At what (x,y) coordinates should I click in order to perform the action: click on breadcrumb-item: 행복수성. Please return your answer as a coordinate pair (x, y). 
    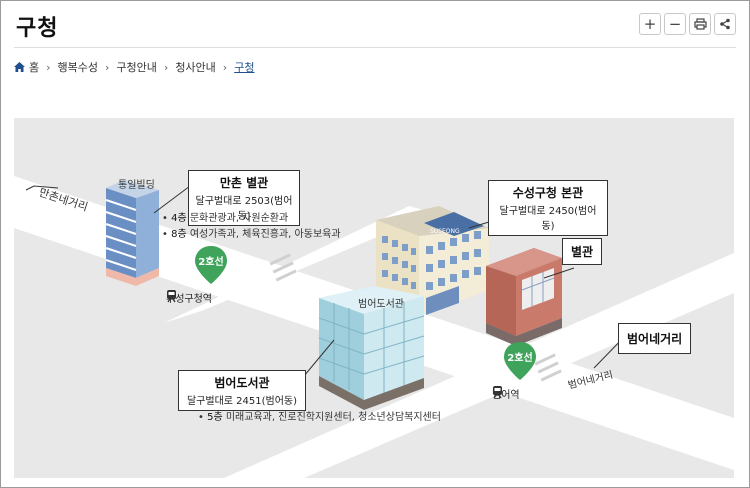
    Looking at the image, I should click on (78, 67).